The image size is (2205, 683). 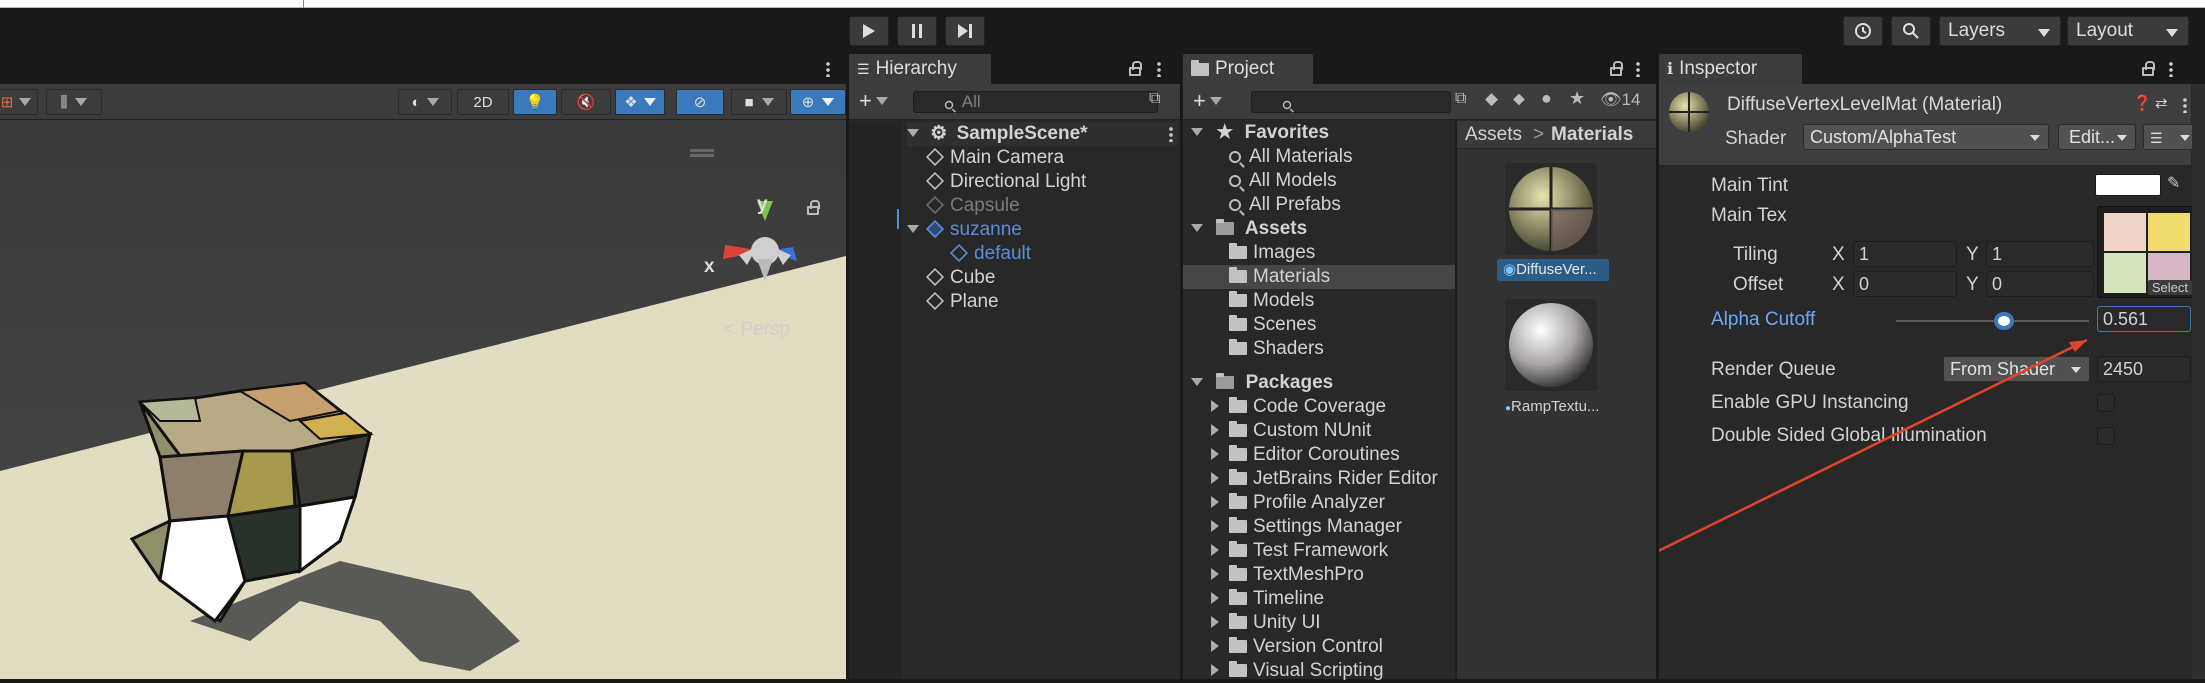 What do you see at coordinates (2144, 319) in the screenshot?
I see `alpha-cutoff-field: 0.561` at bounding box center [2144, 319].